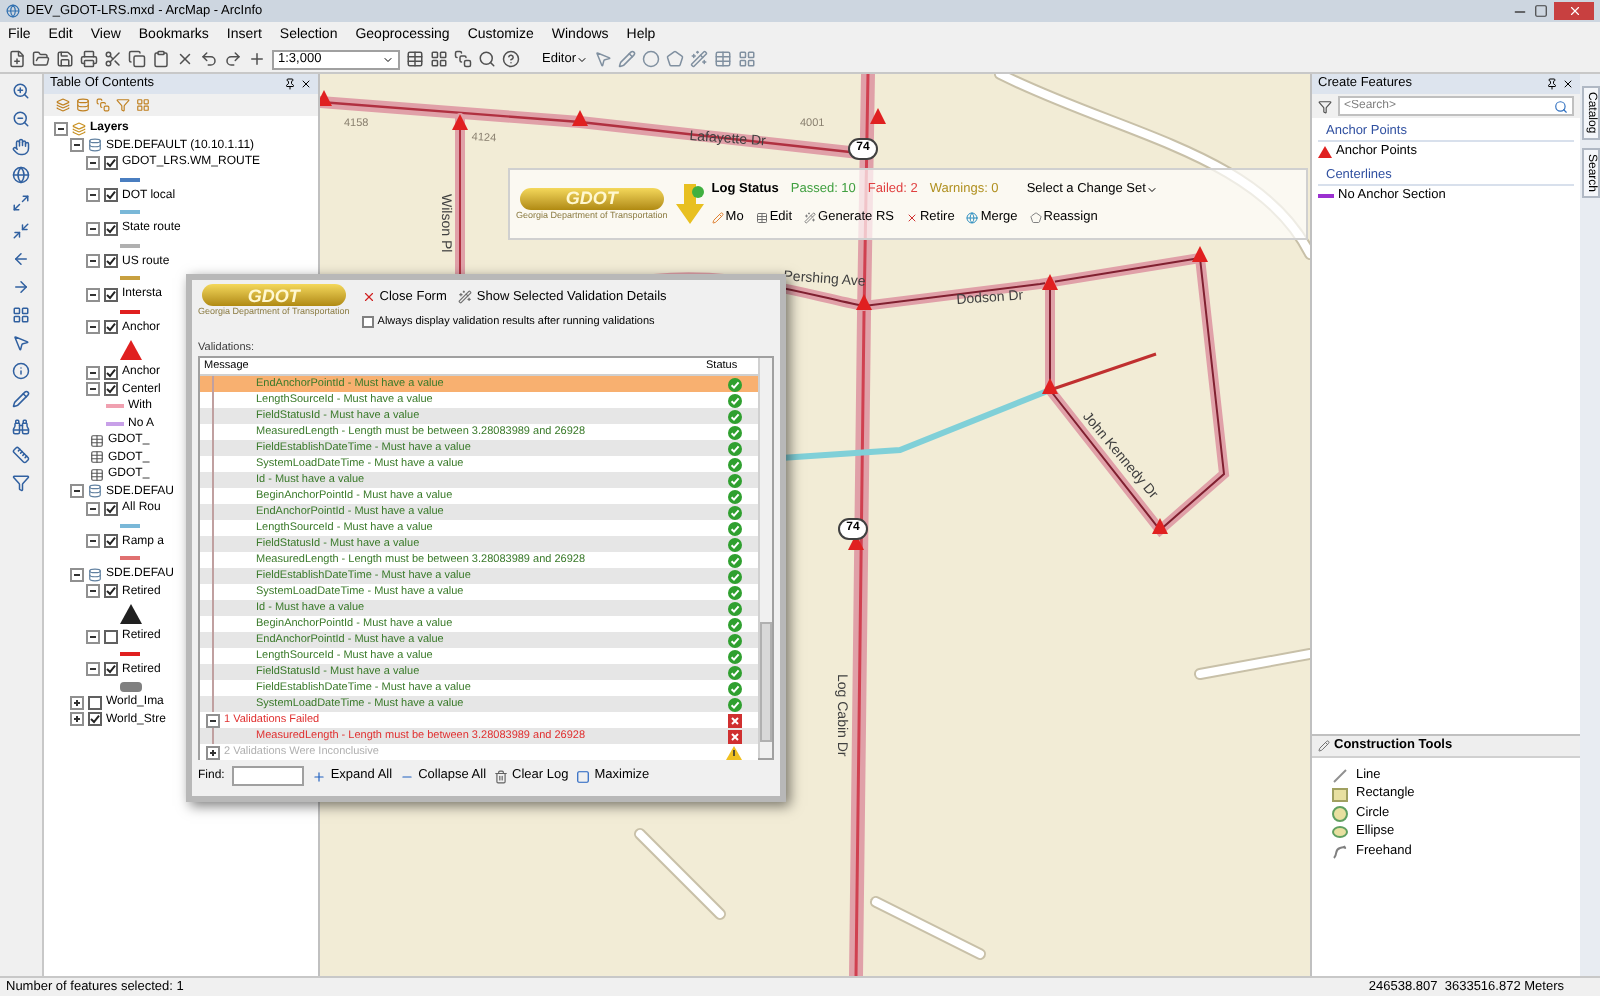 The image size is (1600, 996). I want to click on redo-icon, so click(233, 59).